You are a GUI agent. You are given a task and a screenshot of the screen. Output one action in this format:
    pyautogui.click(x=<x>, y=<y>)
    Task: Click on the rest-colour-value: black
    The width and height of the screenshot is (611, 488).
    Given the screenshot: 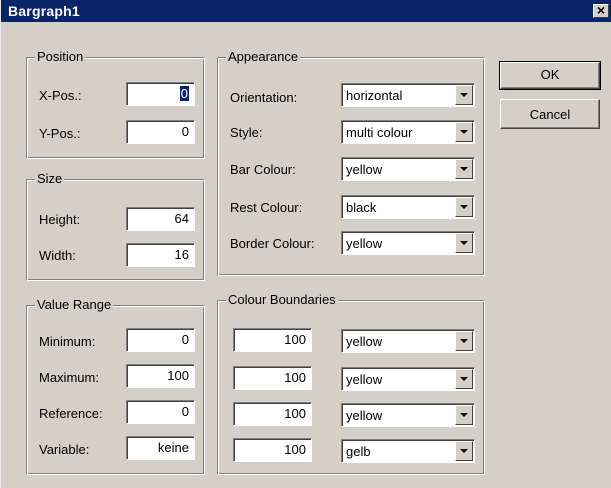 What is the action you would take?
    pyautogui.click(x=361, y=207)
    